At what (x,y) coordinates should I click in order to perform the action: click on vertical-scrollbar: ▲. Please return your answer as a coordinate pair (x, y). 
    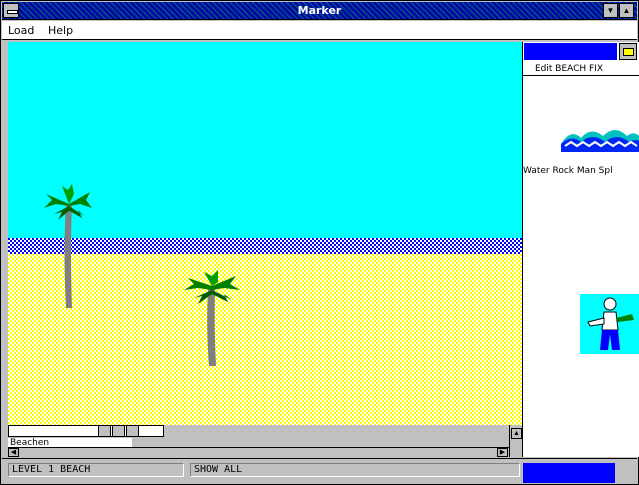
    Looking at the image, I should click on (515, 441).